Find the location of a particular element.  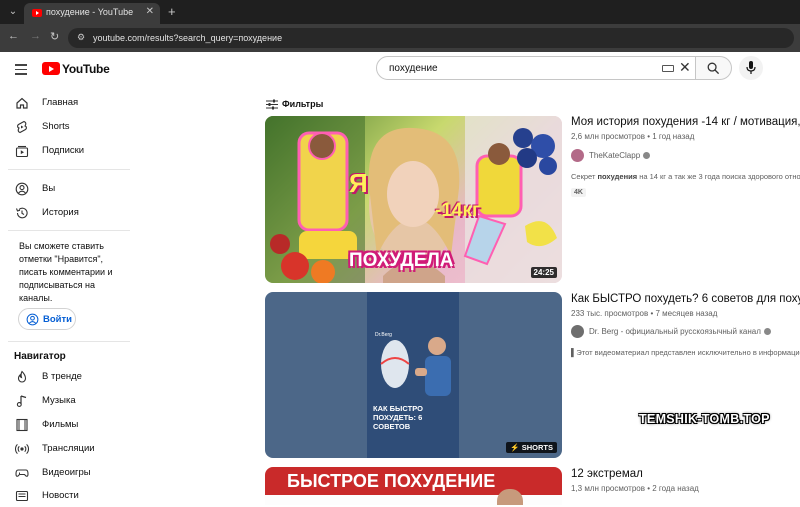

thumbnail-caption: КАК БЫСТРО ПОХУДЕТЬ: 6 СОВЕТОВ is located at coordinates (398, 417).